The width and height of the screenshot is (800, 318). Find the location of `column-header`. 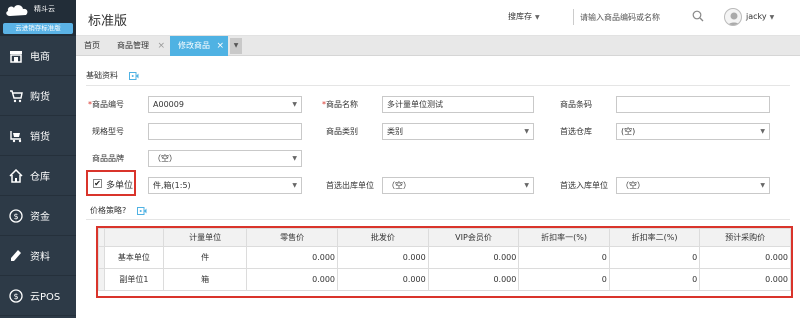

column-header is located at coordinates (133, 237).